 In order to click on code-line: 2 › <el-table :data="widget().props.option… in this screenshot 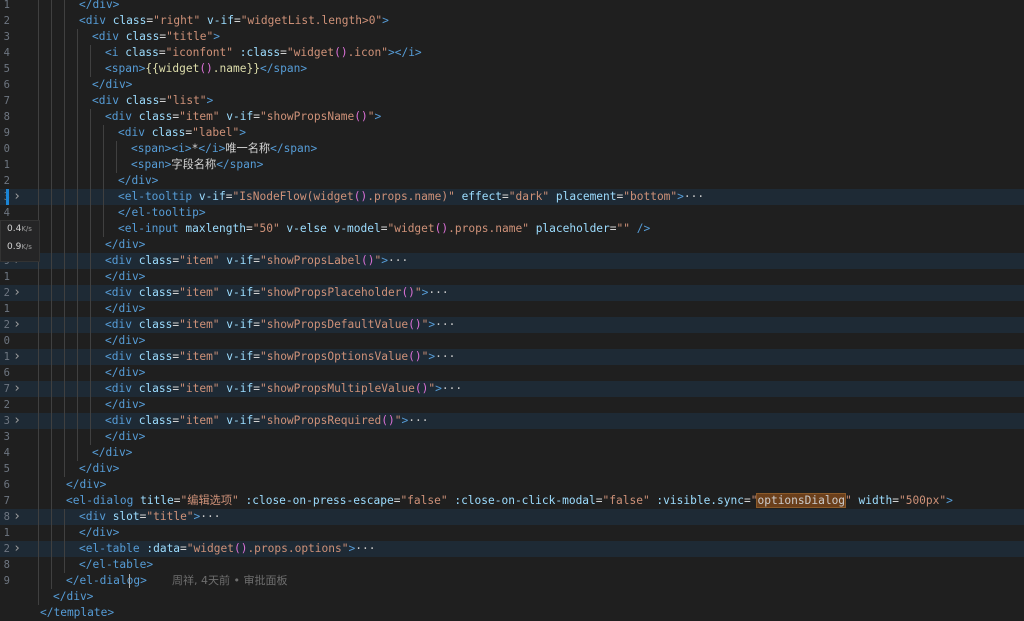, I will do `click(512, 549)`.